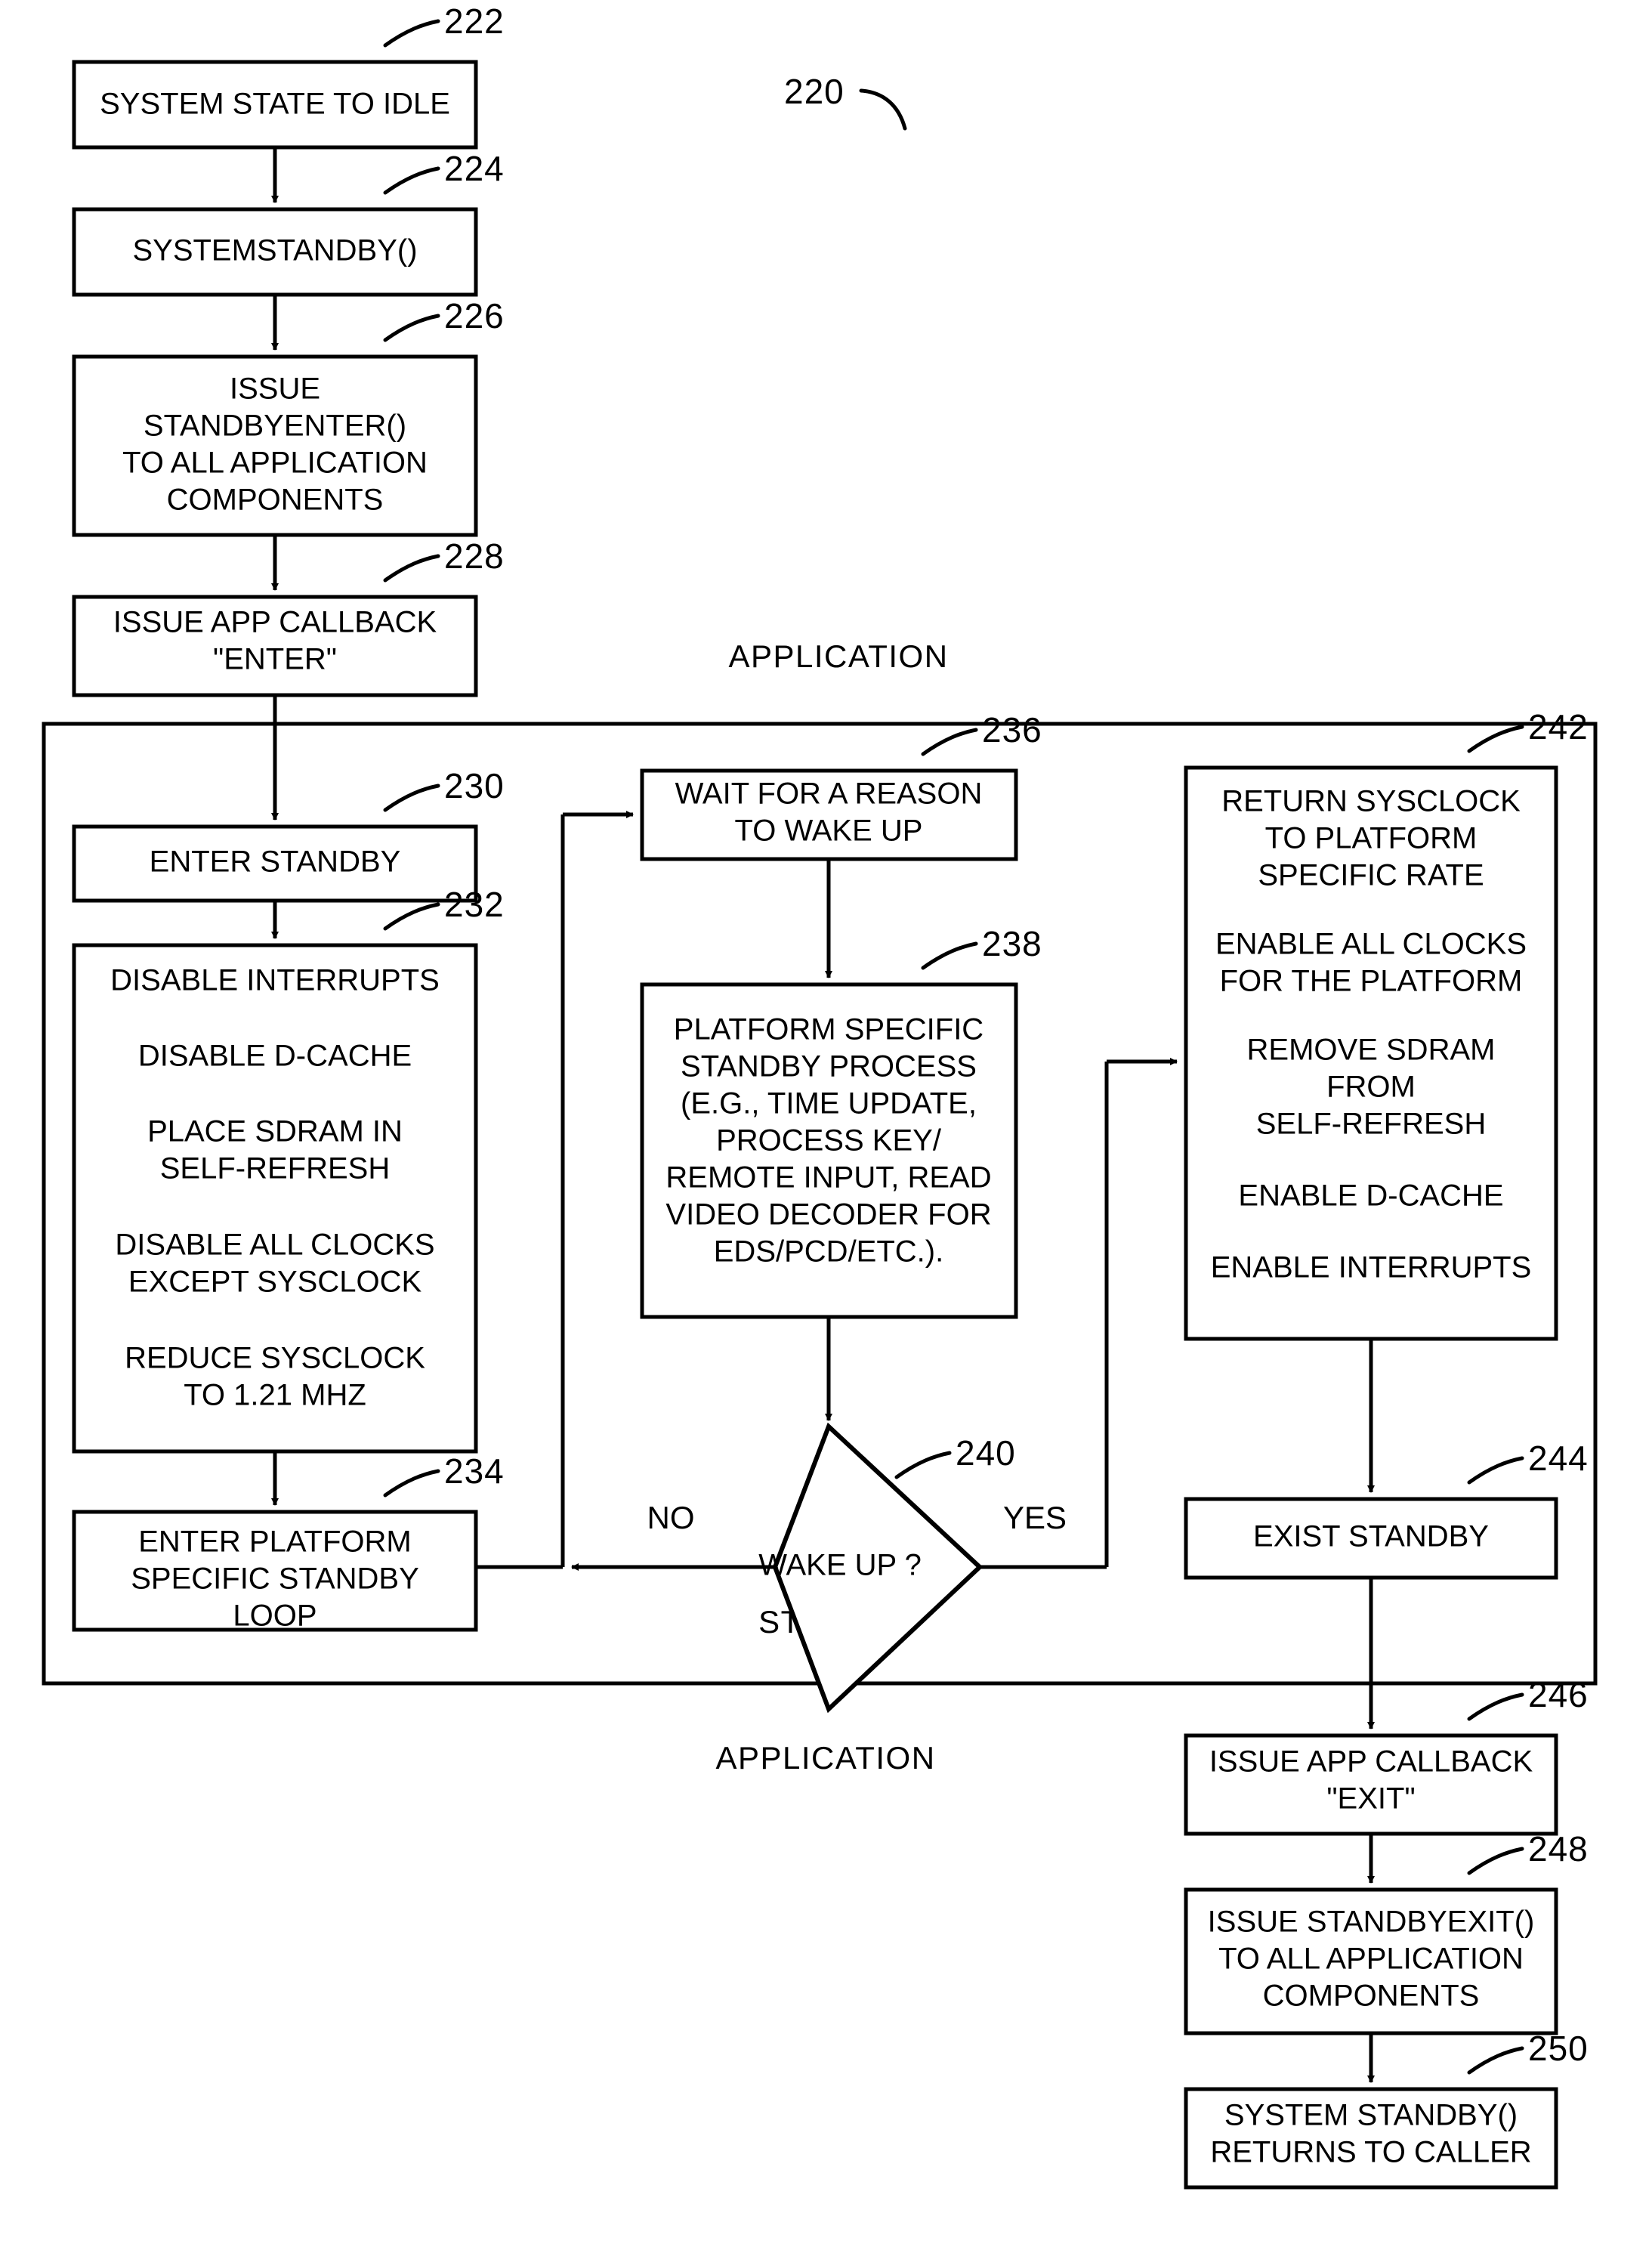 This screenshot has height=2244, width=1652. What do you see at coordinates (275, 500) in the screenshot?
I see `node-226-line-3: COMPONENTS` at bounding box center [275, 500].